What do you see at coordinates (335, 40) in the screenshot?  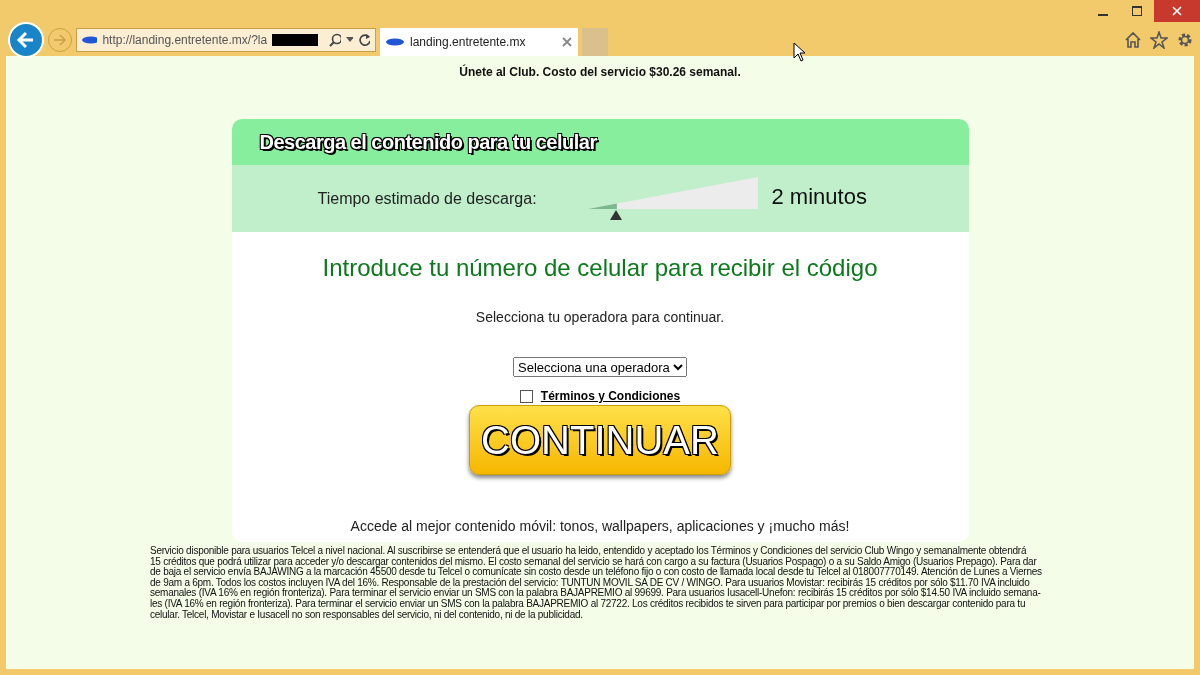 I see `search-icon` at bounding box center [335, 40].